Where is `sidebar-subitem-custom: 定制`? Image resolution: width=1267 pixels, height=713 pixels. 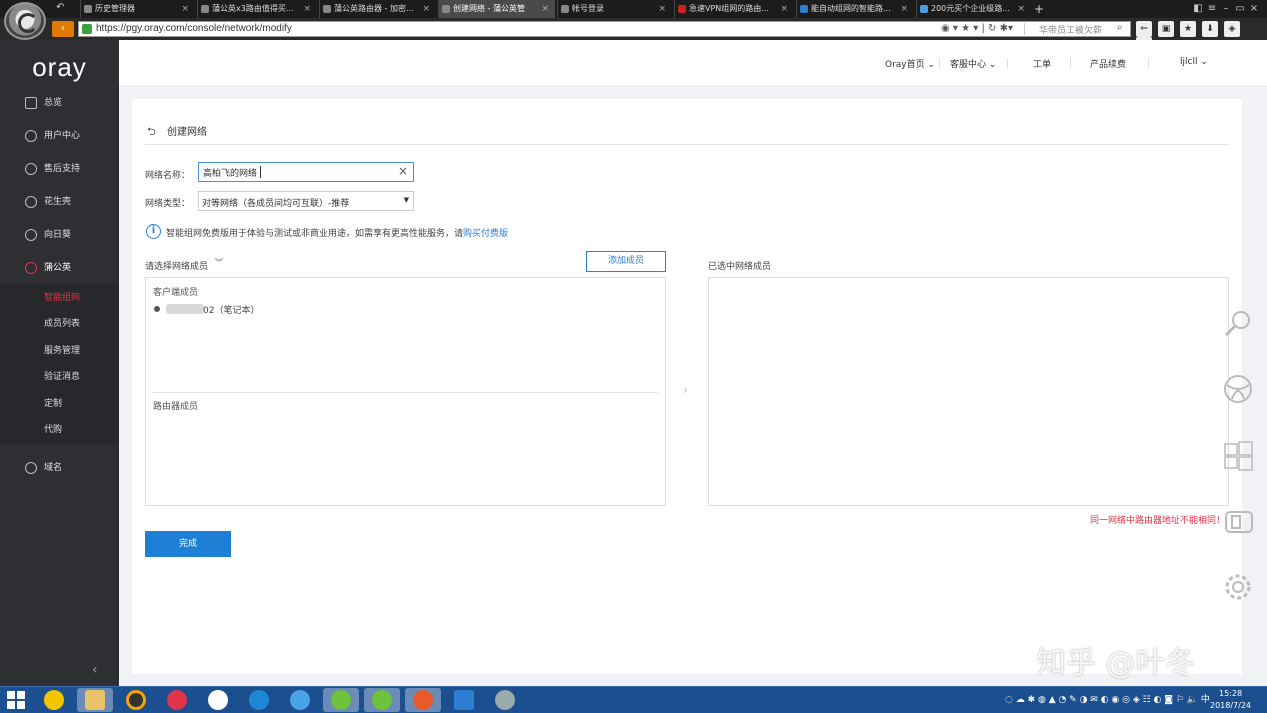
sidebar-subitem-custom: 定制 is located at coordinates (59, 404).